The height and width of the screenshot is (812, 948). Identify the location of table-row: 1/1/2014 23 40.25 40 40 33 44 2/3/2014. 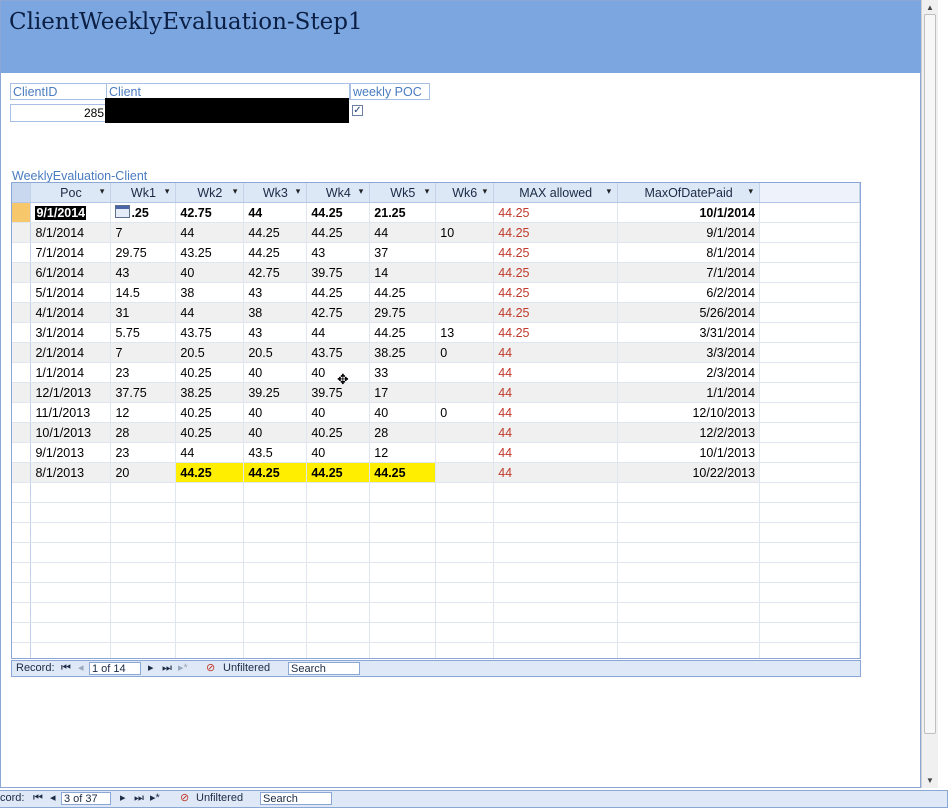
(436, 372).